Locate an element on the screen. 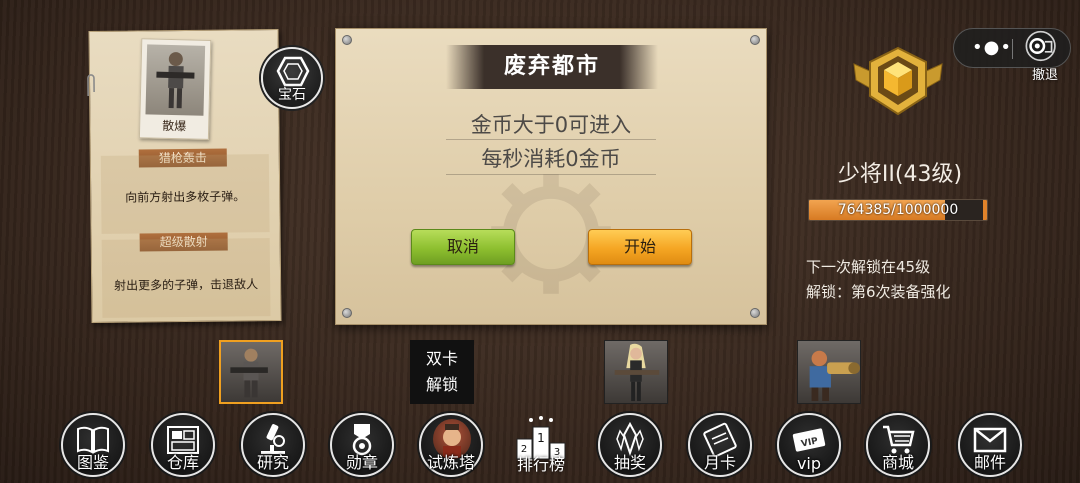 The image size is (1080, 483). divider is located at coordinates (1012, 49).